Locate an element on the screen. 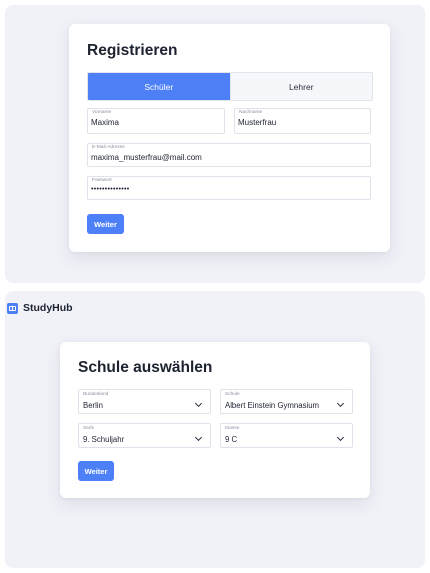  state-select: Bundesland Berlin is located at coordinates (144, 401).